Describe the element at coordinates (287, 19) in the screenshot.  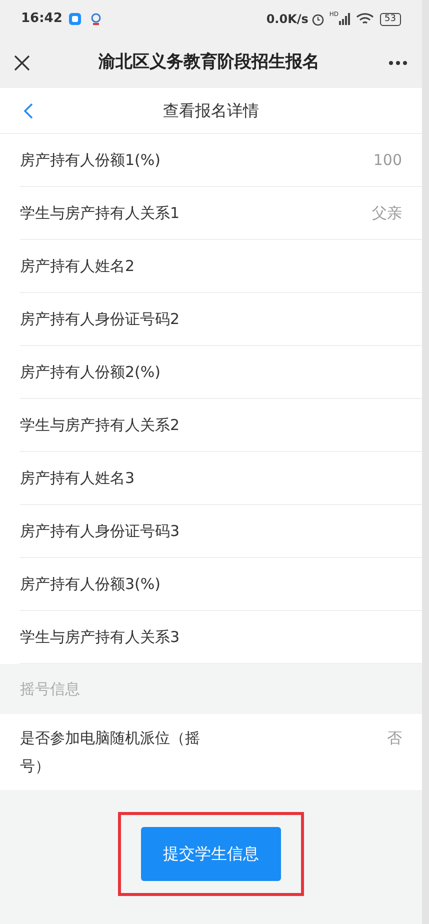
I see `network-speed: 0.0K/s` at that location.